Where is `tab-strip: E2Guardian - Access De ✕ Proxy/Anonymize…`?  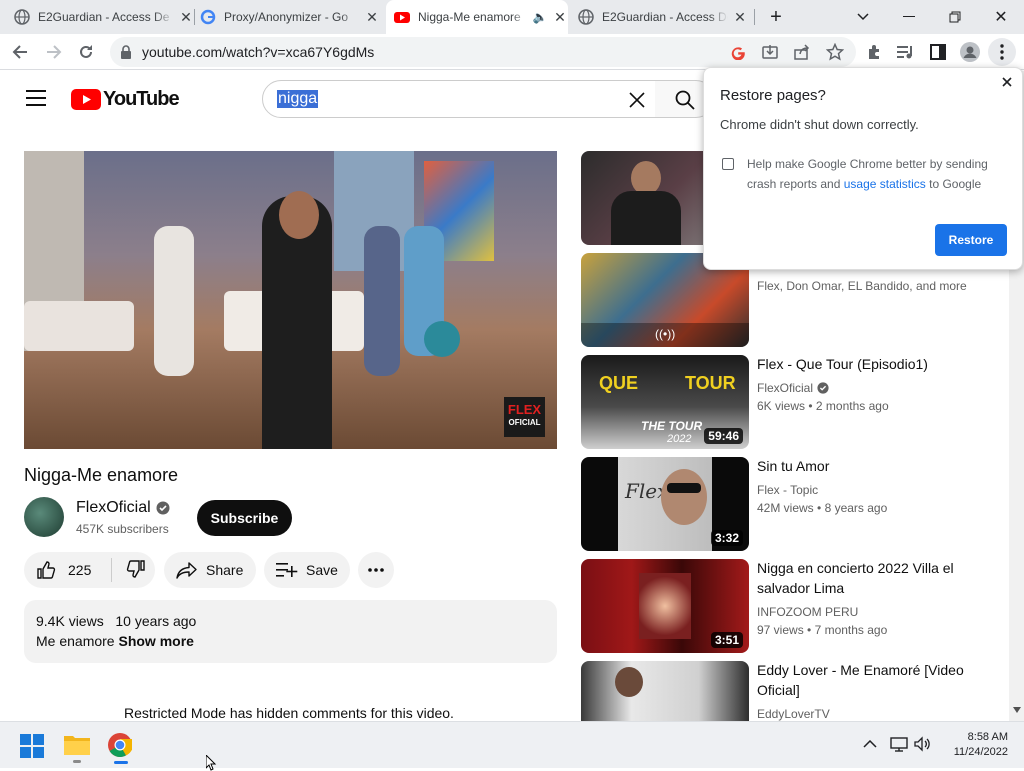
tab-strip: E2Guardian - Access De ✕ Proxy/Anonymize… is located at coordinates (512, 17).